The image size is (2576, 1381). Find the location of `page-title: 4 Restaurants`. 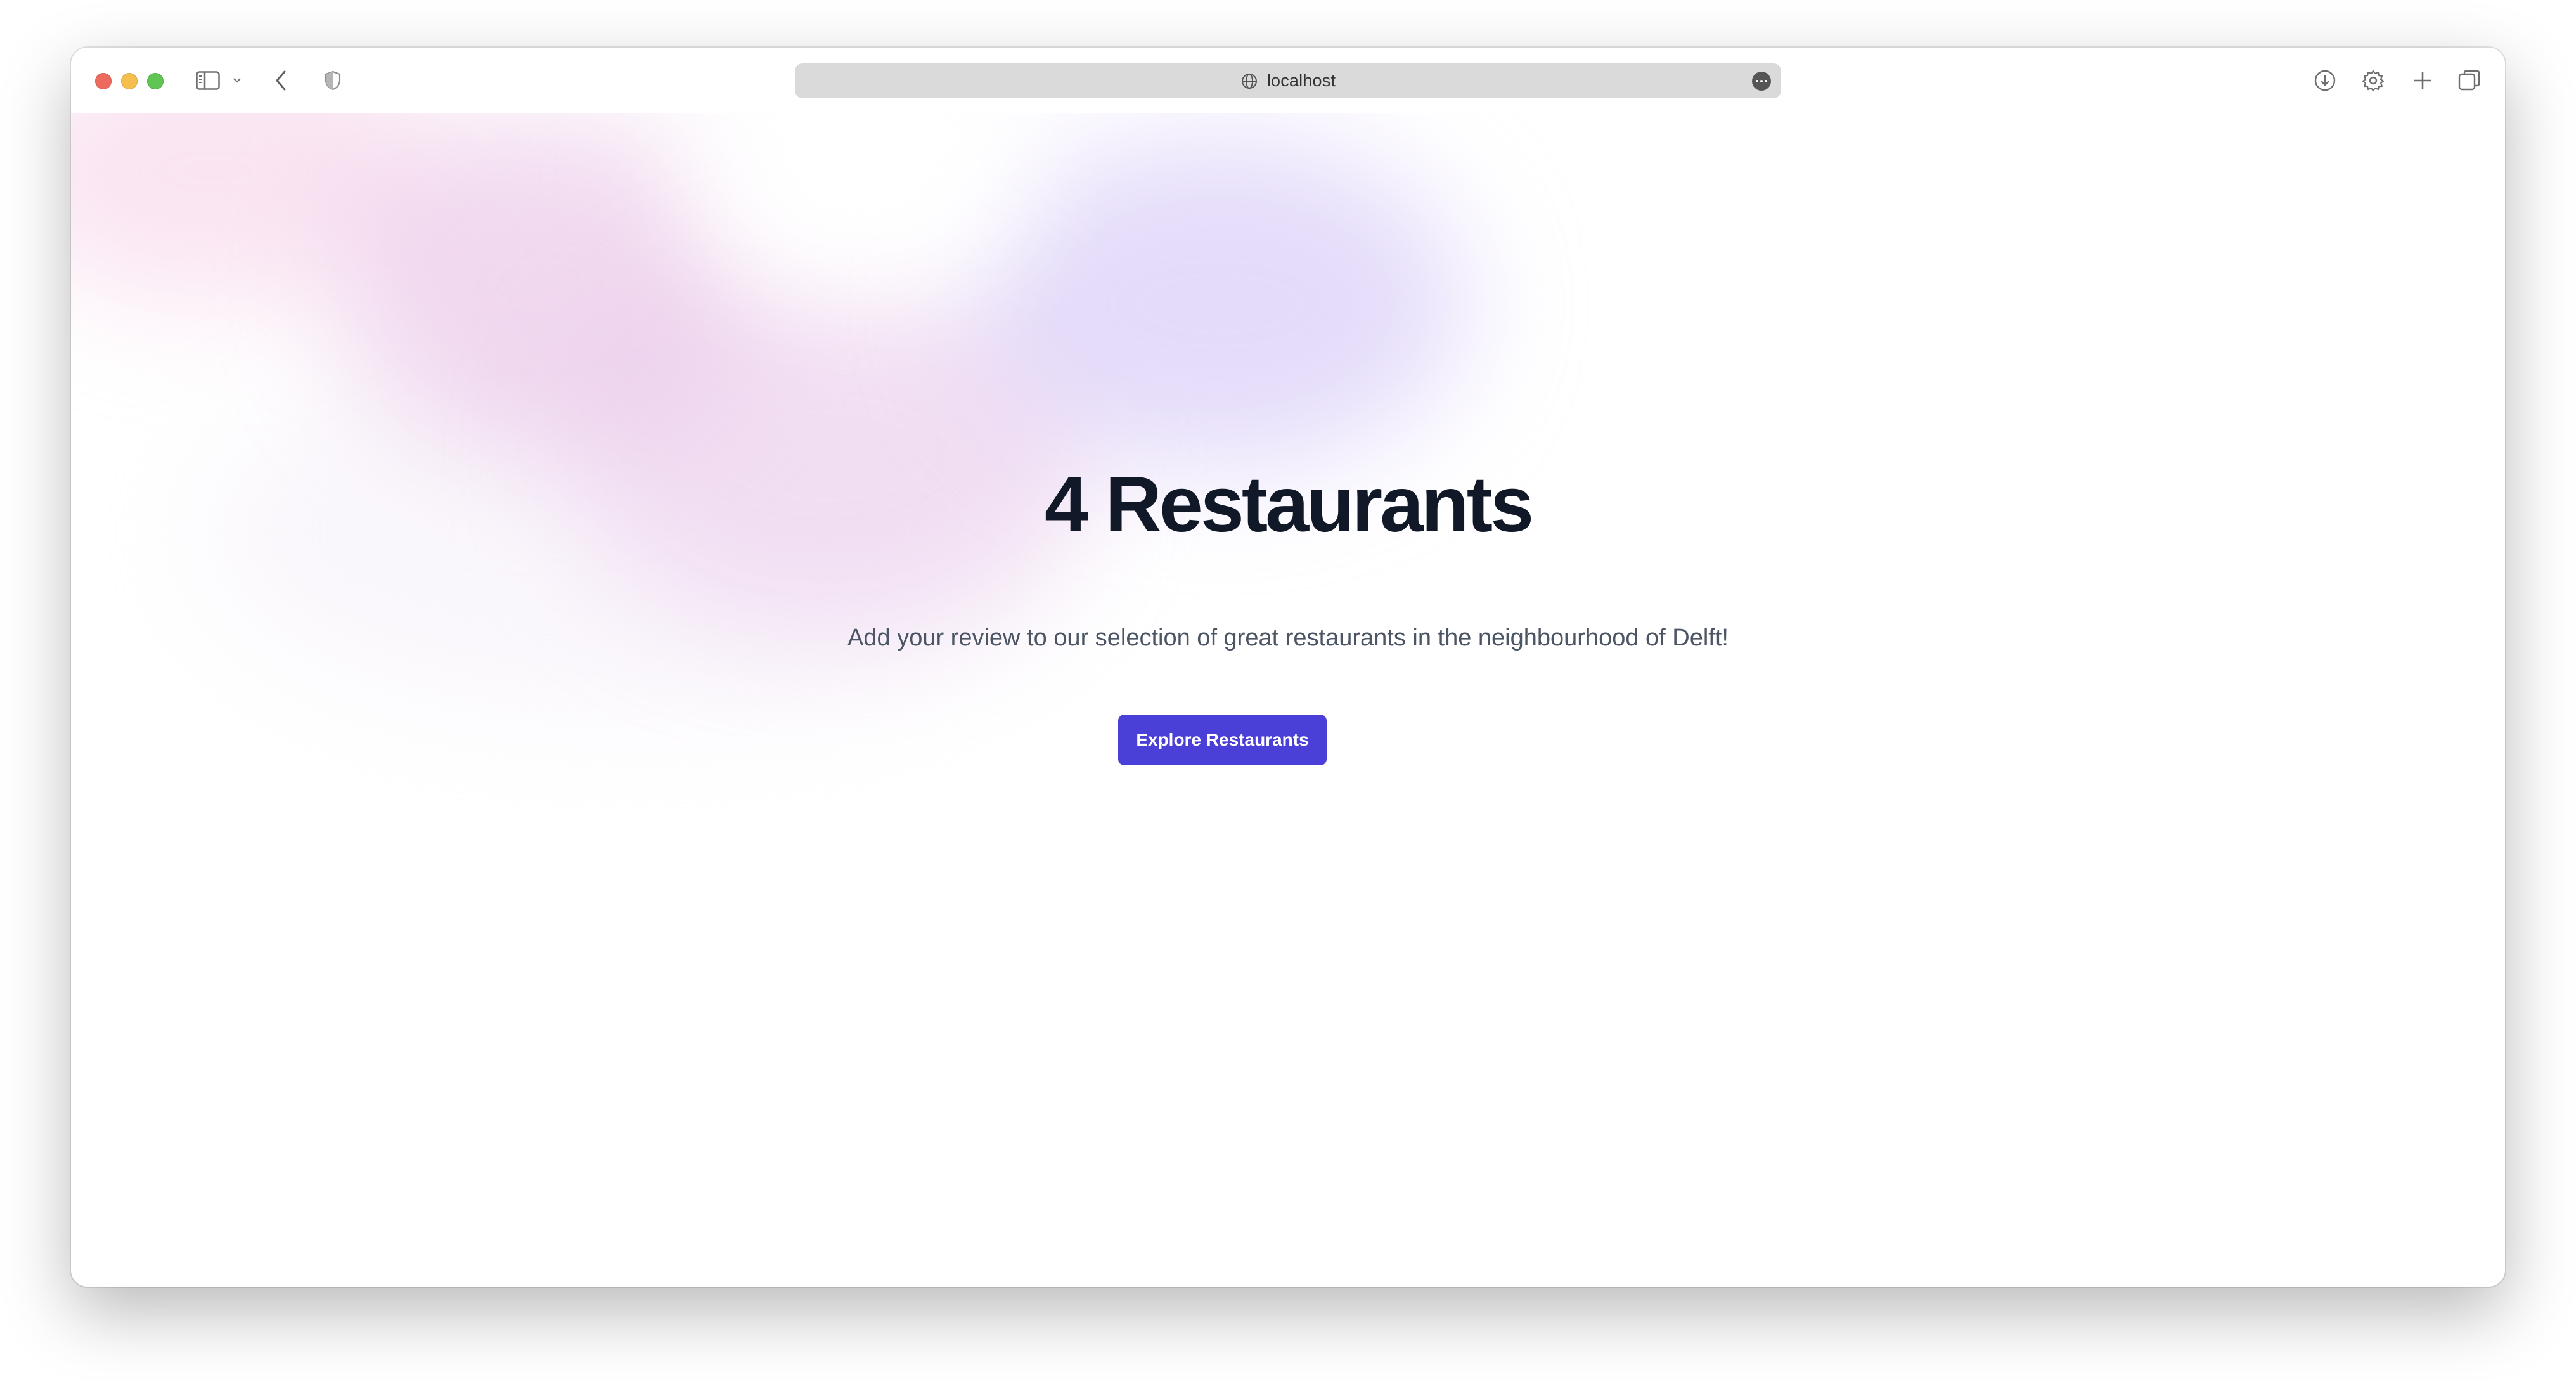

page-title: 4 Restaurants is located at coordinates (1289, 504).